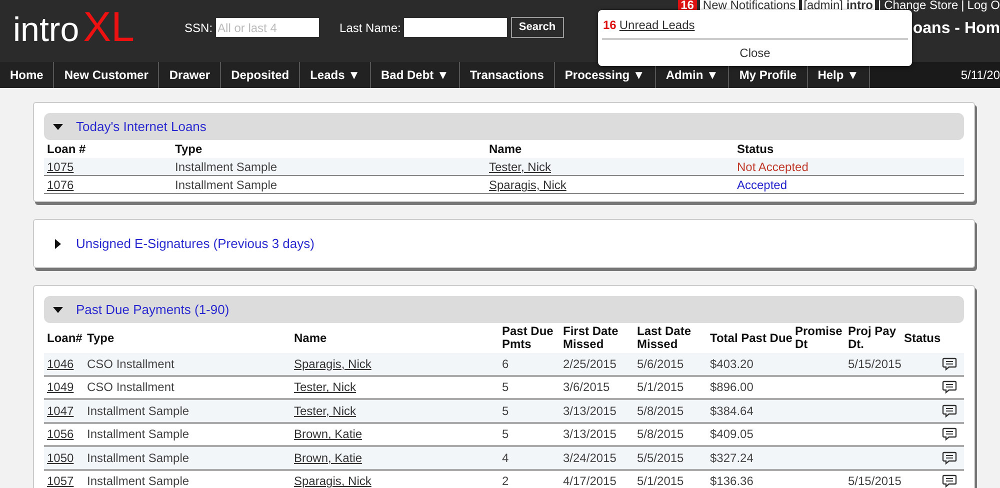 Image resolution: width=1000 pixels, height=488 pixels. Describe the element at coordinates (873, 338) in the screenshot. I see `column-header: Proj Pay Dt.` at that location.